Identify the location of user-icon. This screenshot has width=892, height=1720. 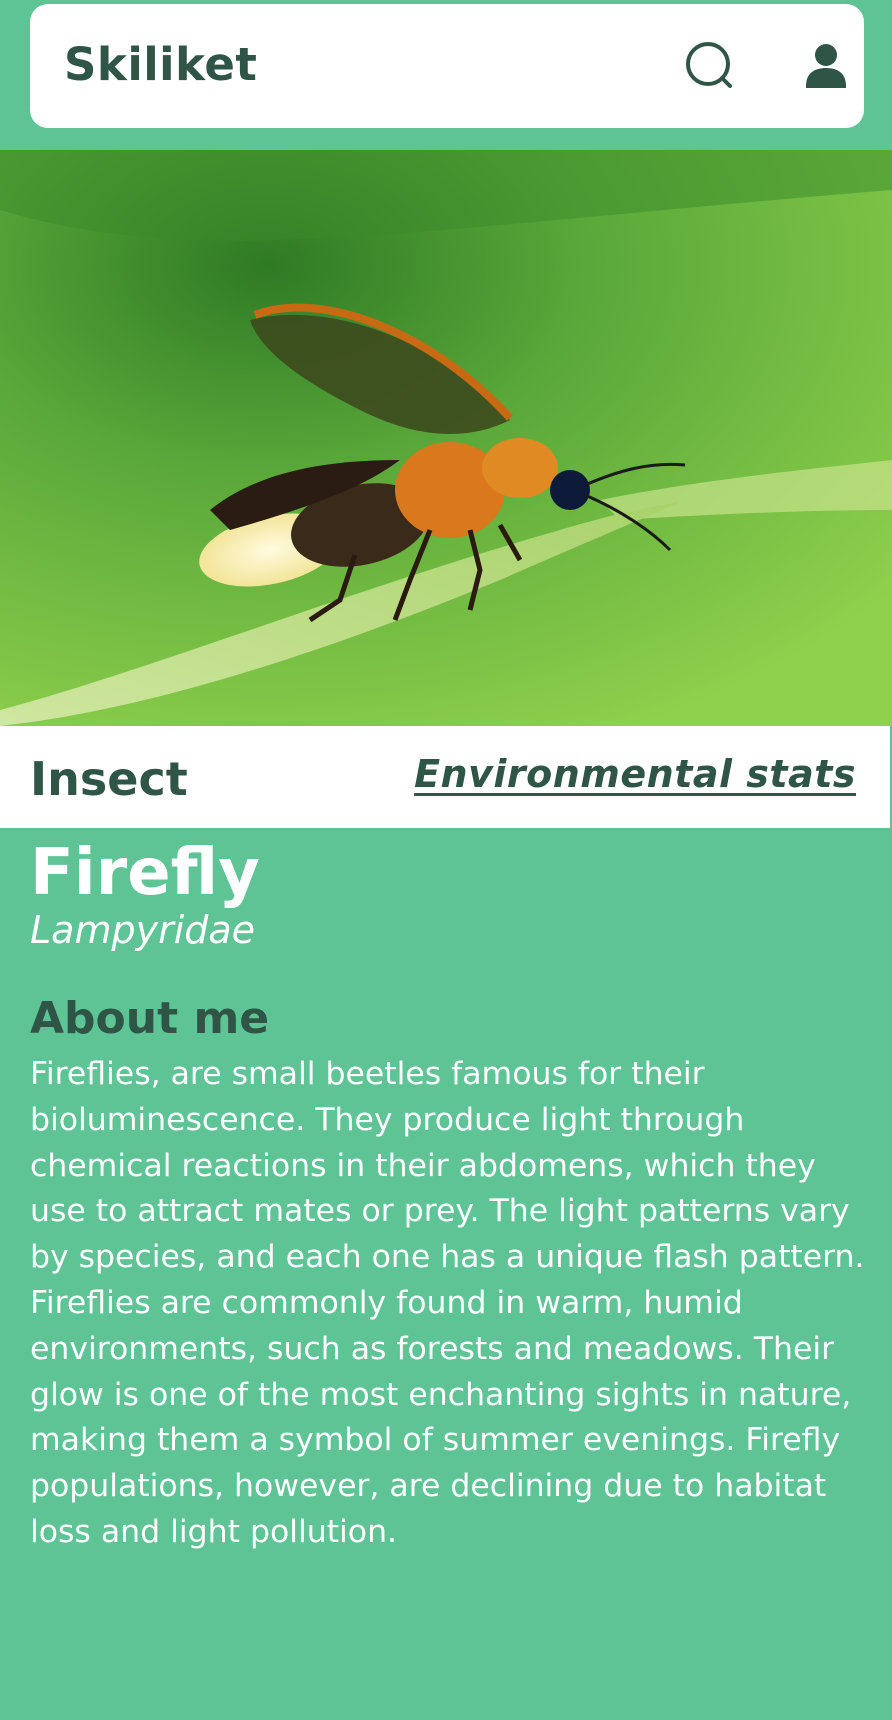
(826, 68).